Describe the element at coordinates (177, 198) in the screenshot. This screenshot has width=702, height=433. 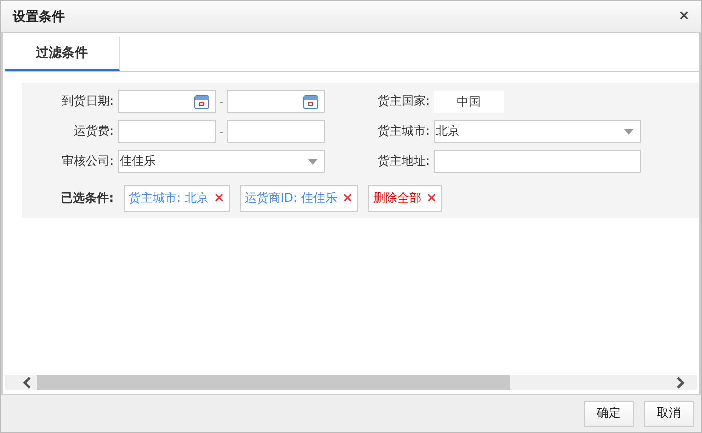
I see `filter-tag: 货主城市: 北京 ×` at that location.